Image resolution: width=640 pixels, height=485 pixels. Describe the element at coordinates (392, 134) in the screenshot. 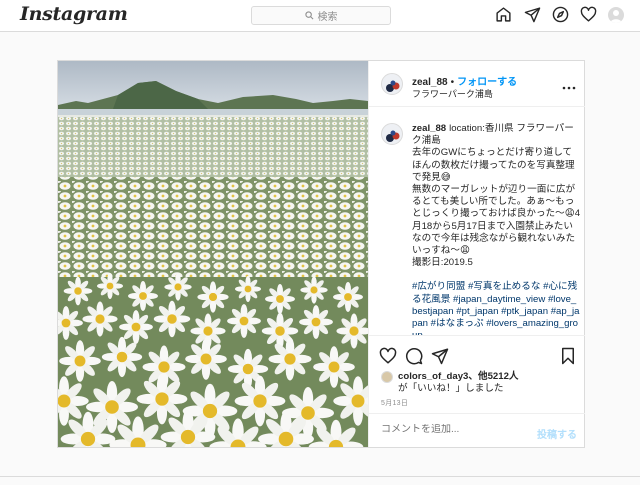

I see `caption-avatar` at that location.